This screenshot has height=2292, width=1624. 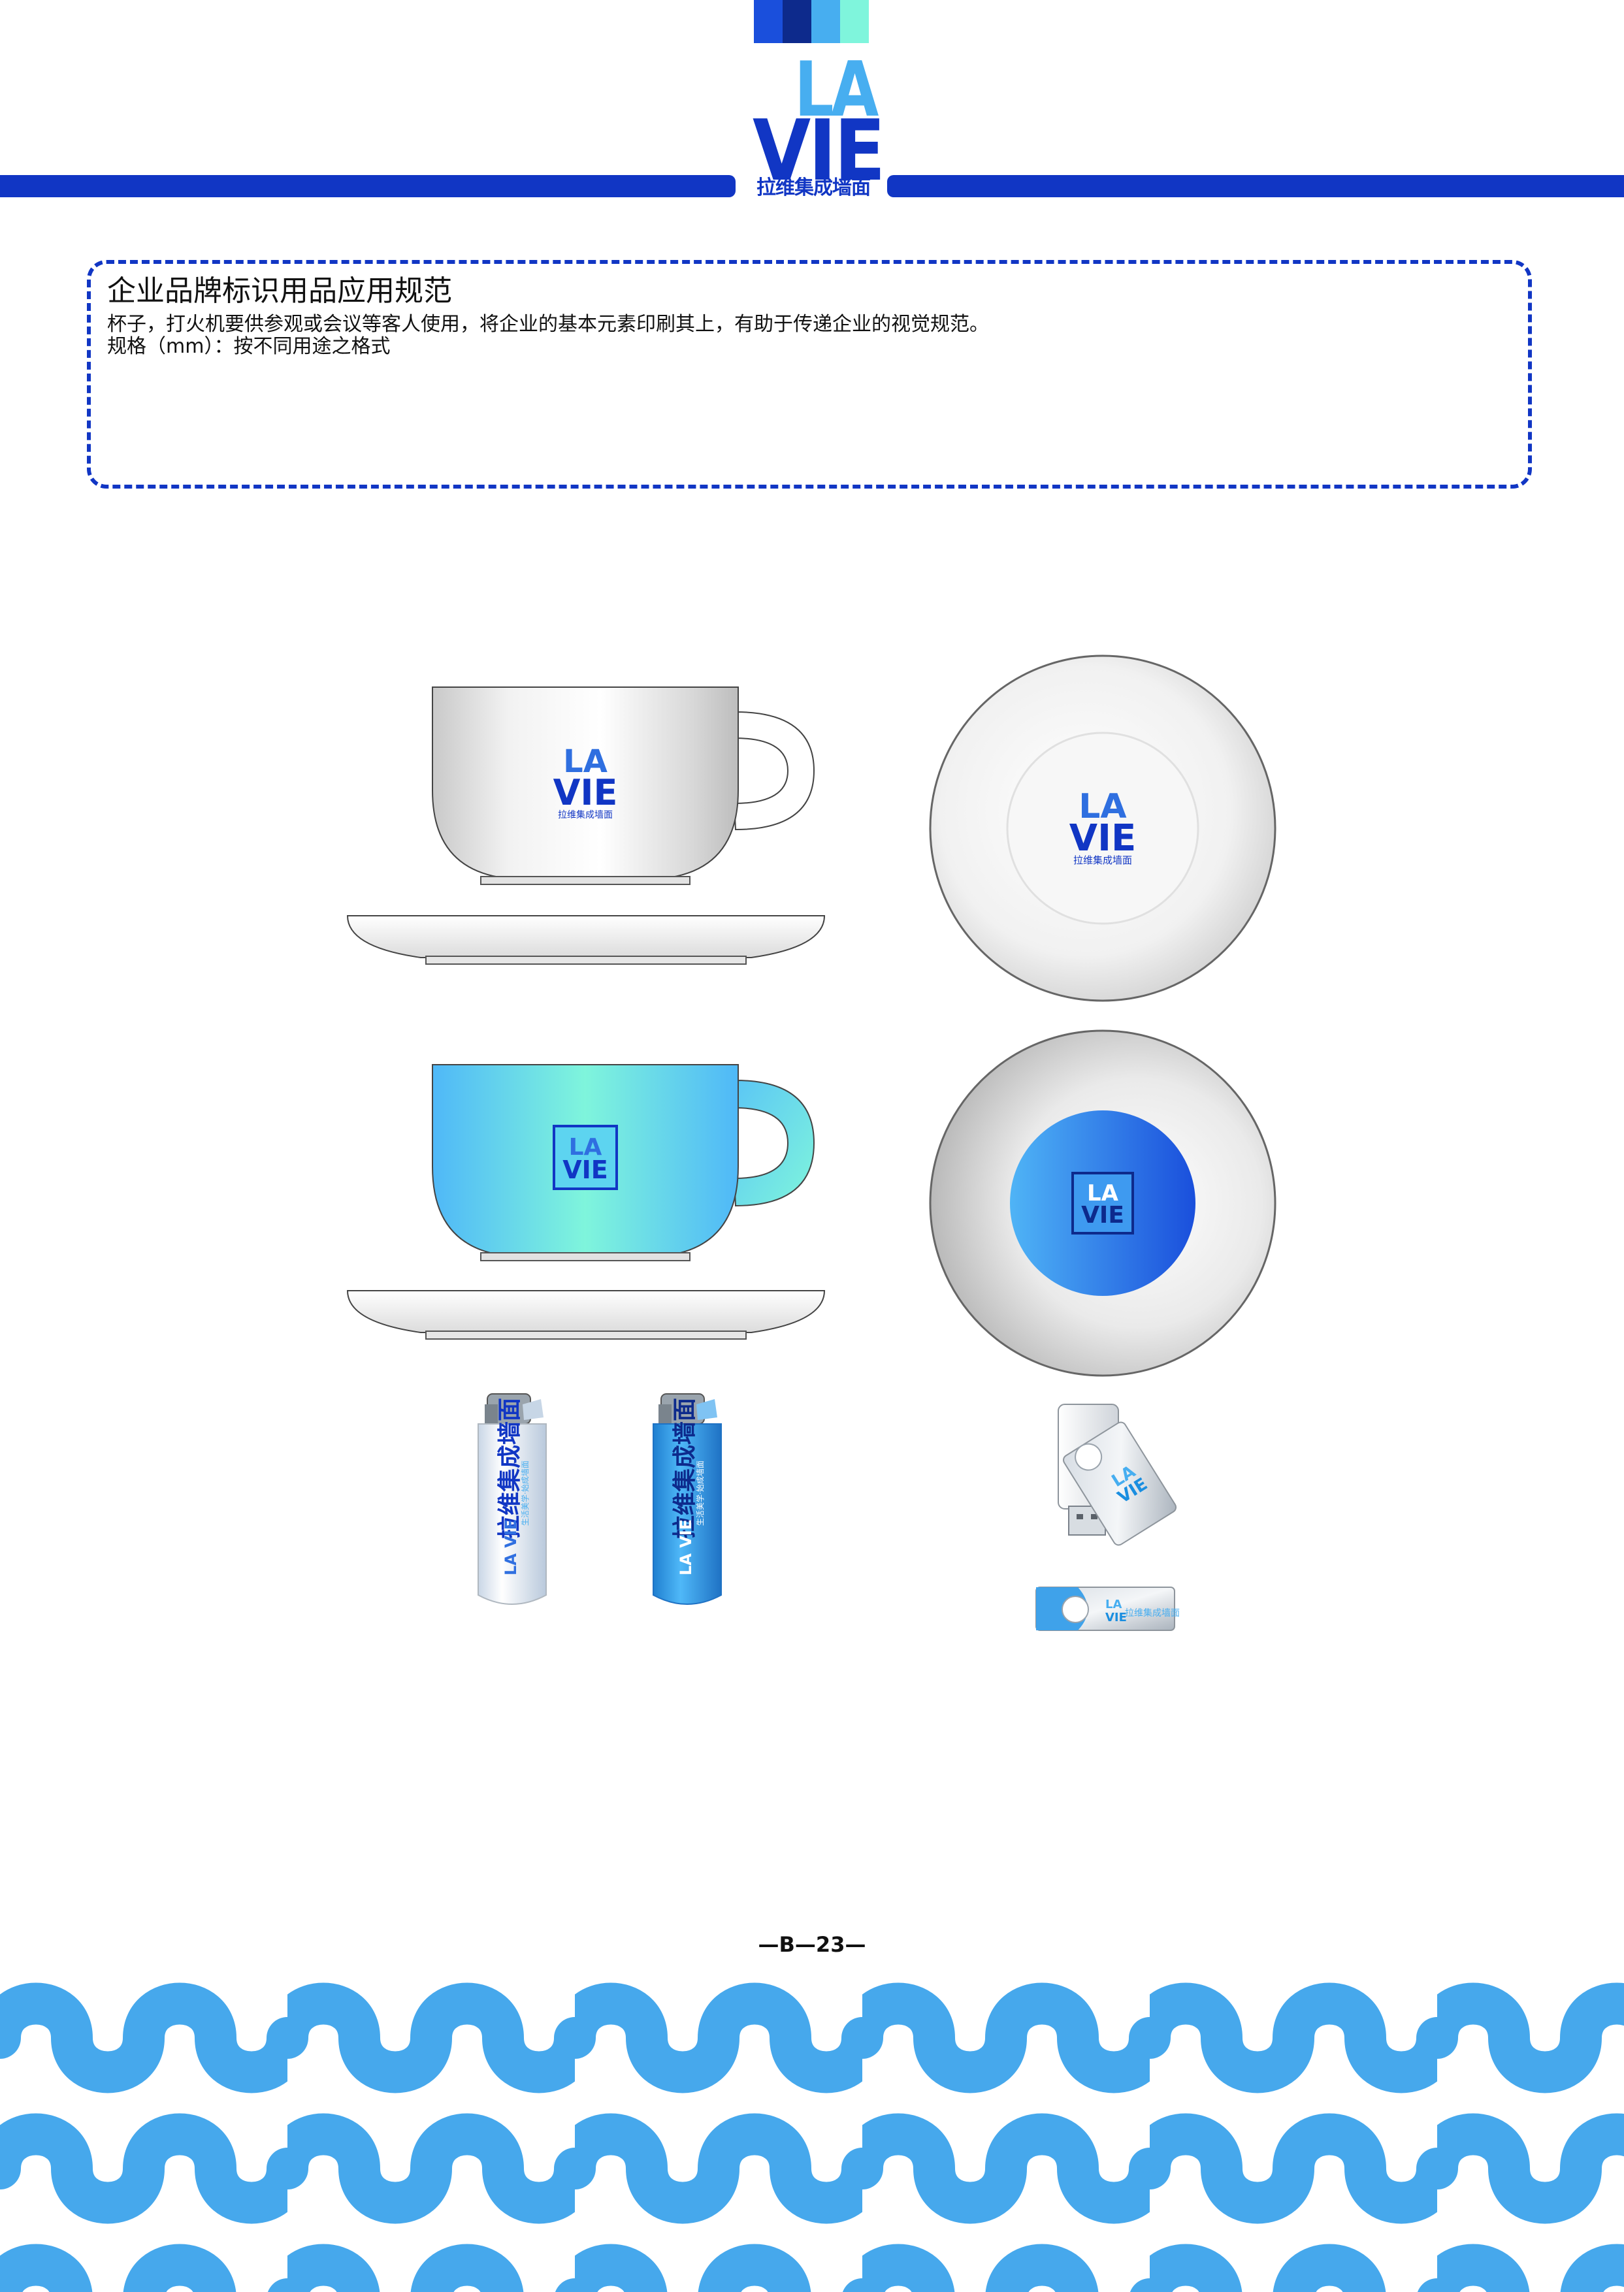 I want to click on blue-lighter-text: 拉维集成墙面, so click(x=685, y=1468).